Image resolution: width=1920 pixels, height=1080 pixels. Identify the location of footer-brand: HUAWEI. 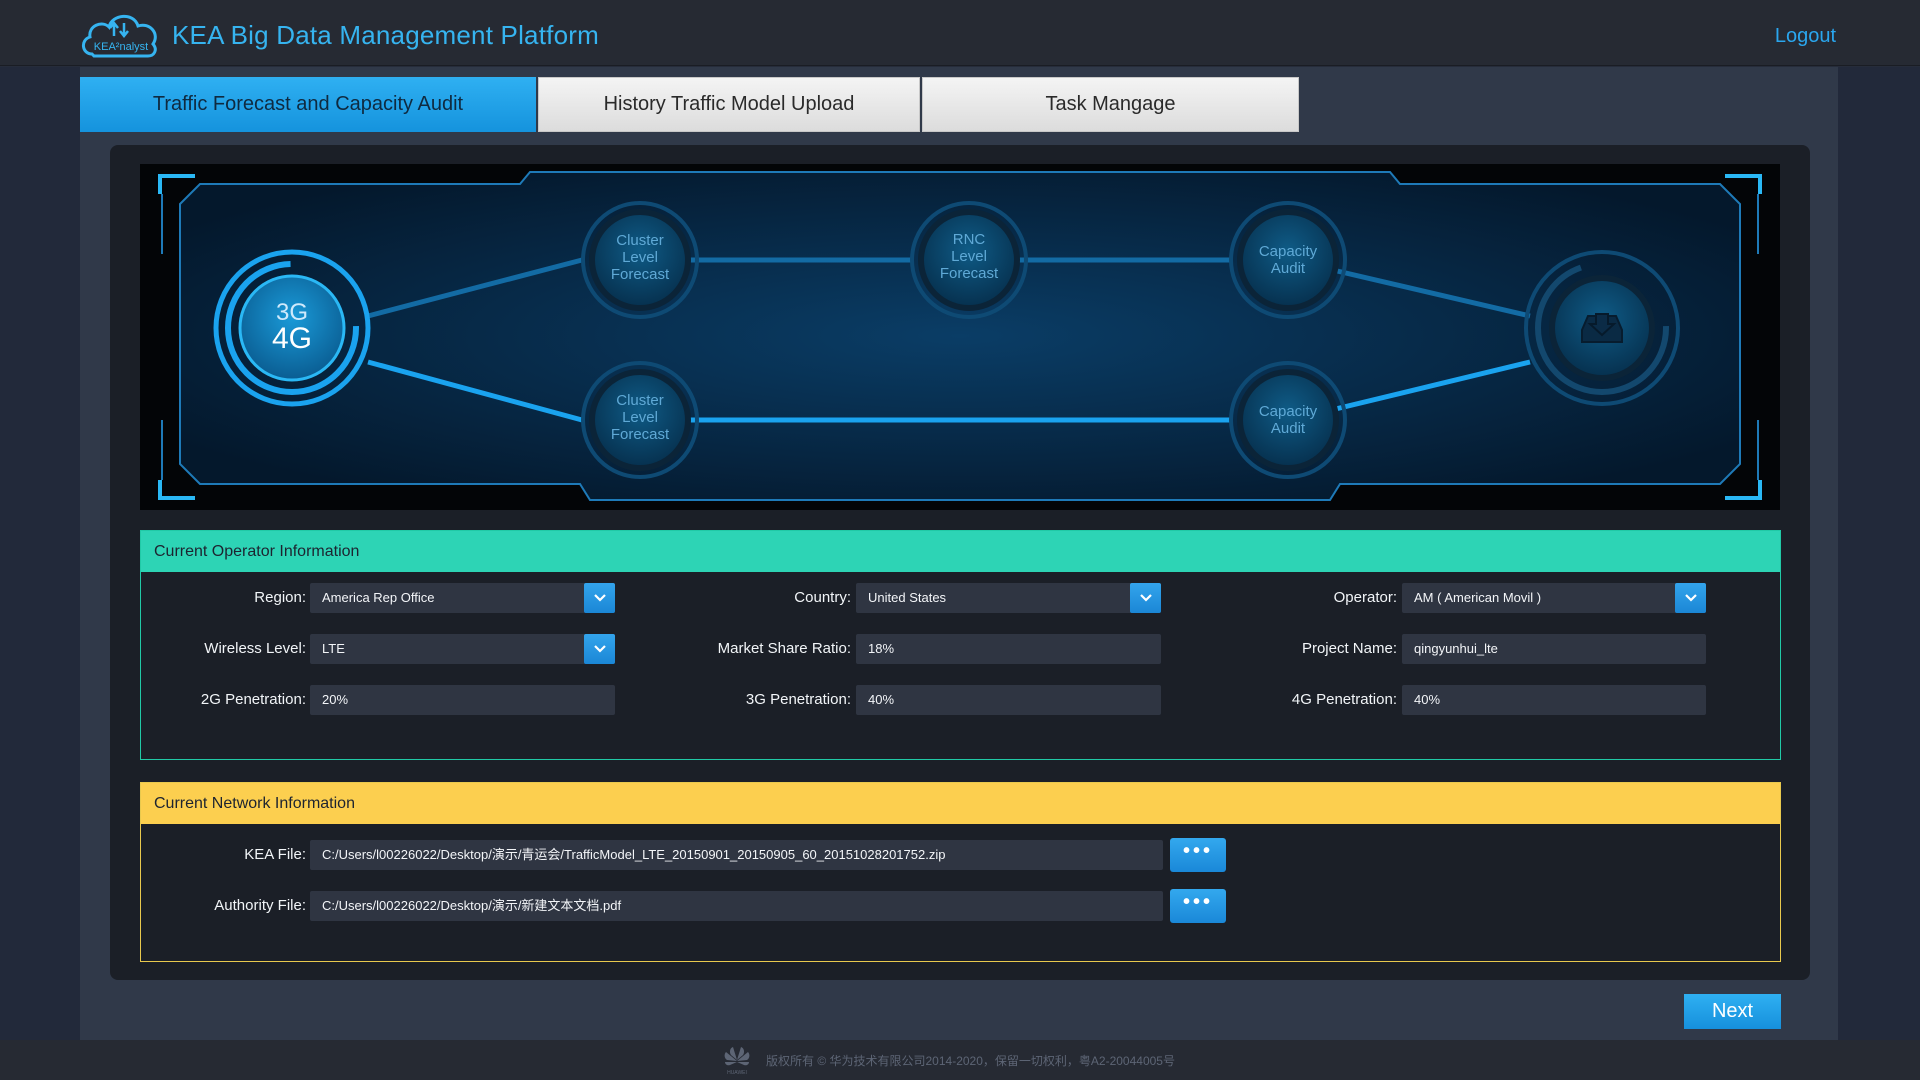
(737, 1073).